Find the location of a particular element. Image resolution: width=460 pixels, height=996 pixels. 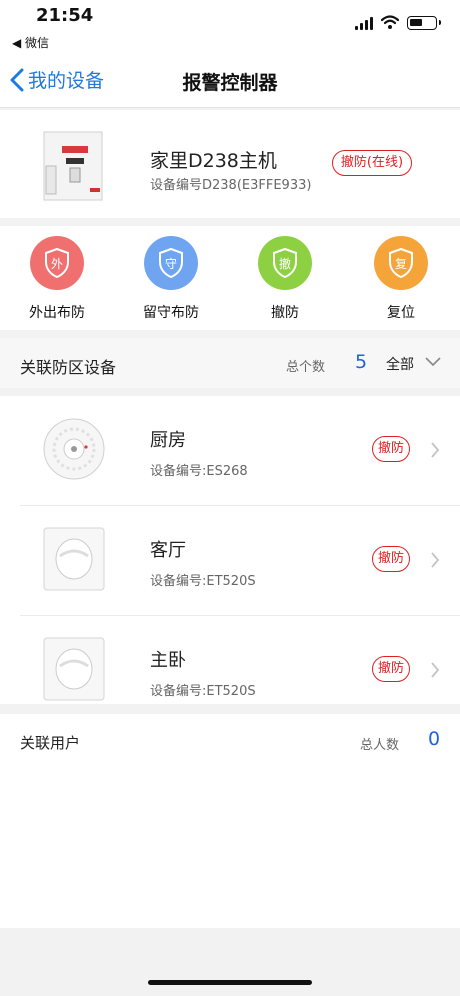

device-card: 家里D238主机 设备编号D238(E3FFE933) 撤防(在线) is located at coordinates (230, 164).